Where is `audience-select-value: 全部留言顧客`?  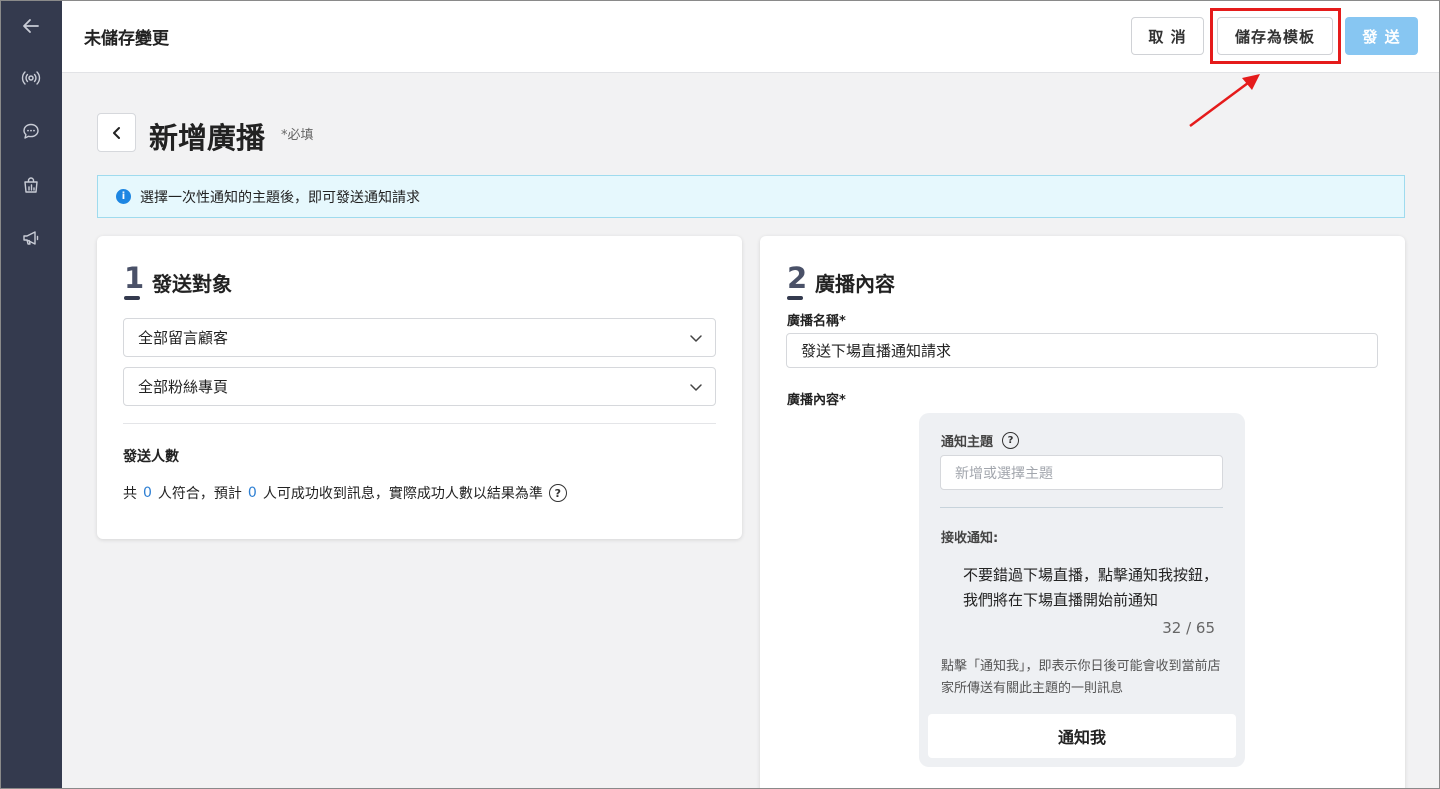 audience-select-value: 全部留言顧客 is located at coordinates (183, 338).